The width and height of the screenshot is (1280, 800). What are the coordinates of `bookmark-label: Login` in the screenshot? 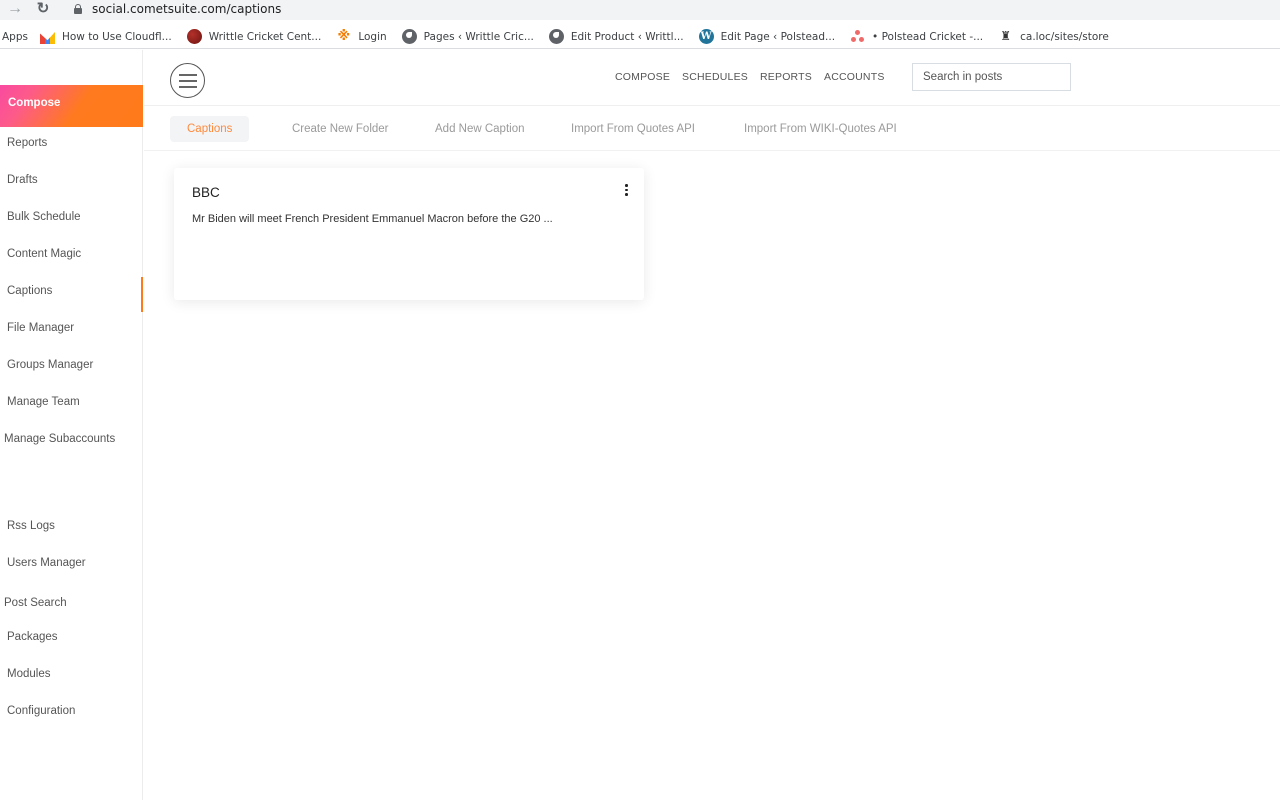 It's located at (372, 36).